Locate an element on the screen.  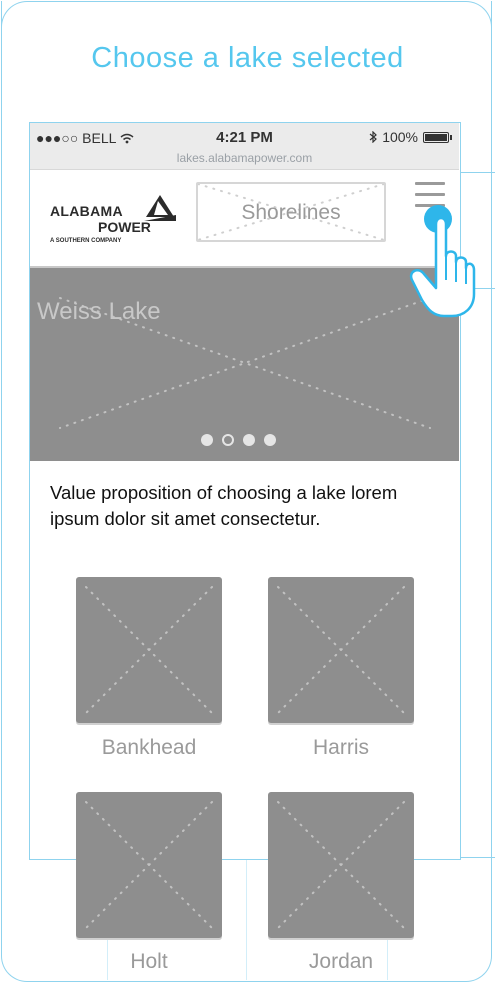
tap-hand-icon is located at coordinates (442, 267).